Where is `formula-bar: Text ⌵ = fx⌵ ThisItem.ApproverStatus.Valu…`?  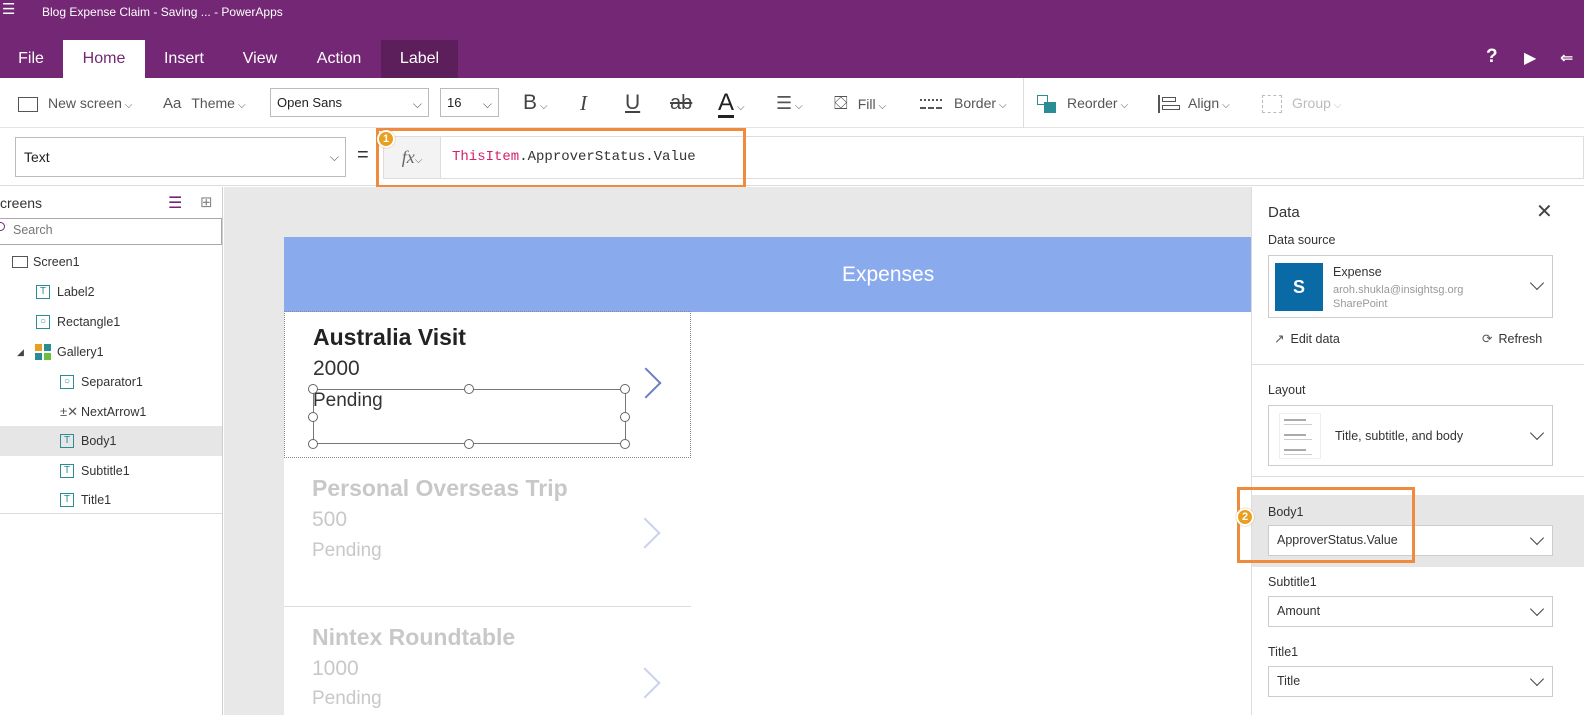 formula-bar: Text ⌵ = fx⌵ ThisItem.ApproverStatus.Valu… is located at coordinates (792, 157).